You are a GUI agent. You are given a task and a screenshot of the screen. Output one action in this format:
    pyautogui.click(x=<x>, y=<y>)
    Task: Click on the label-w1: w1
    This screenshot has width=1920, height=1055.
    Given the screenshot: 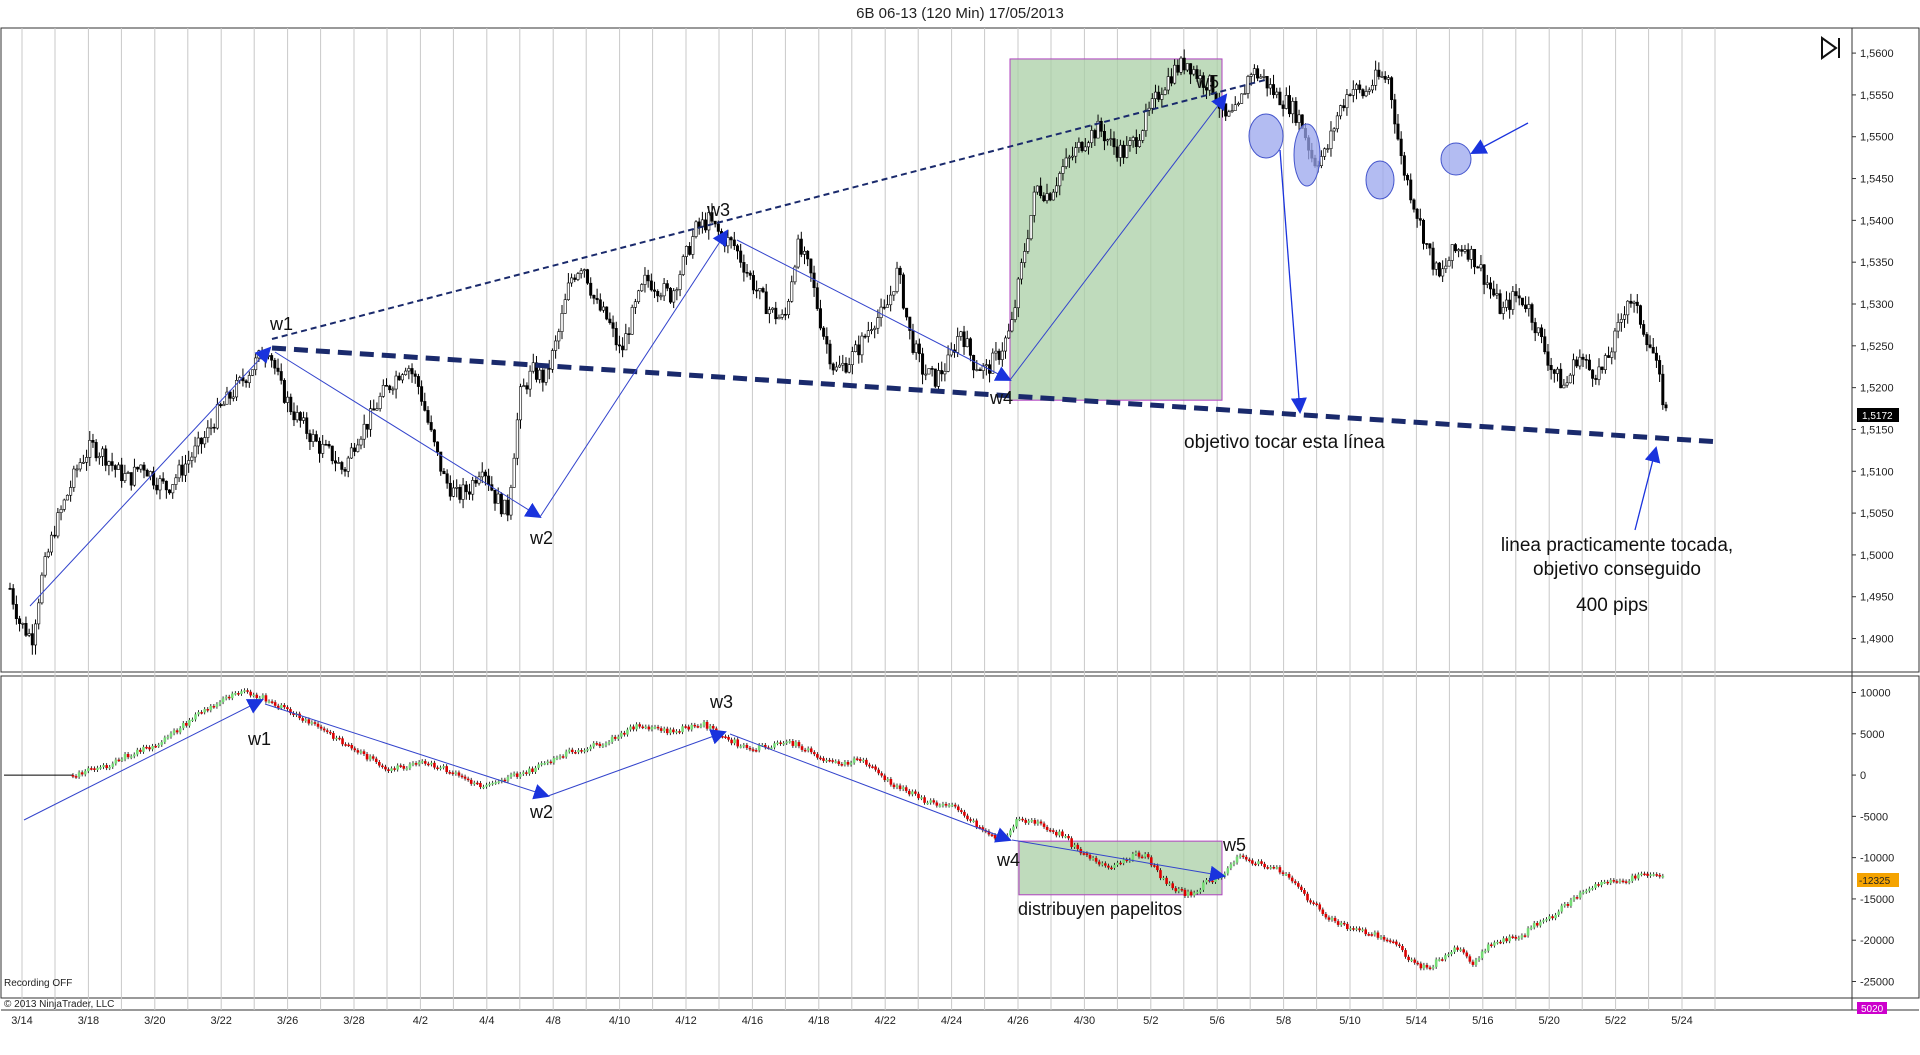 What is the action you would take?
    pyautogui.click(x=281, y=324)
    